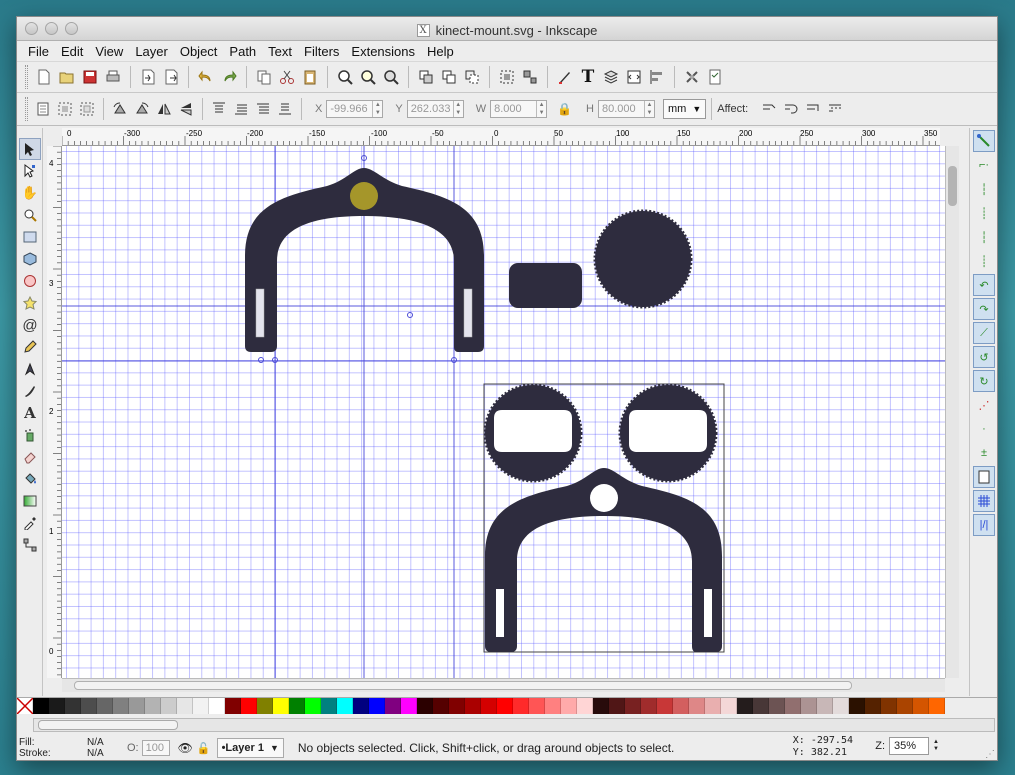  What do you see at coordinates (426, 77) in the screenshot?
I see `duplicate-icon` at bounding box center [426, 77].